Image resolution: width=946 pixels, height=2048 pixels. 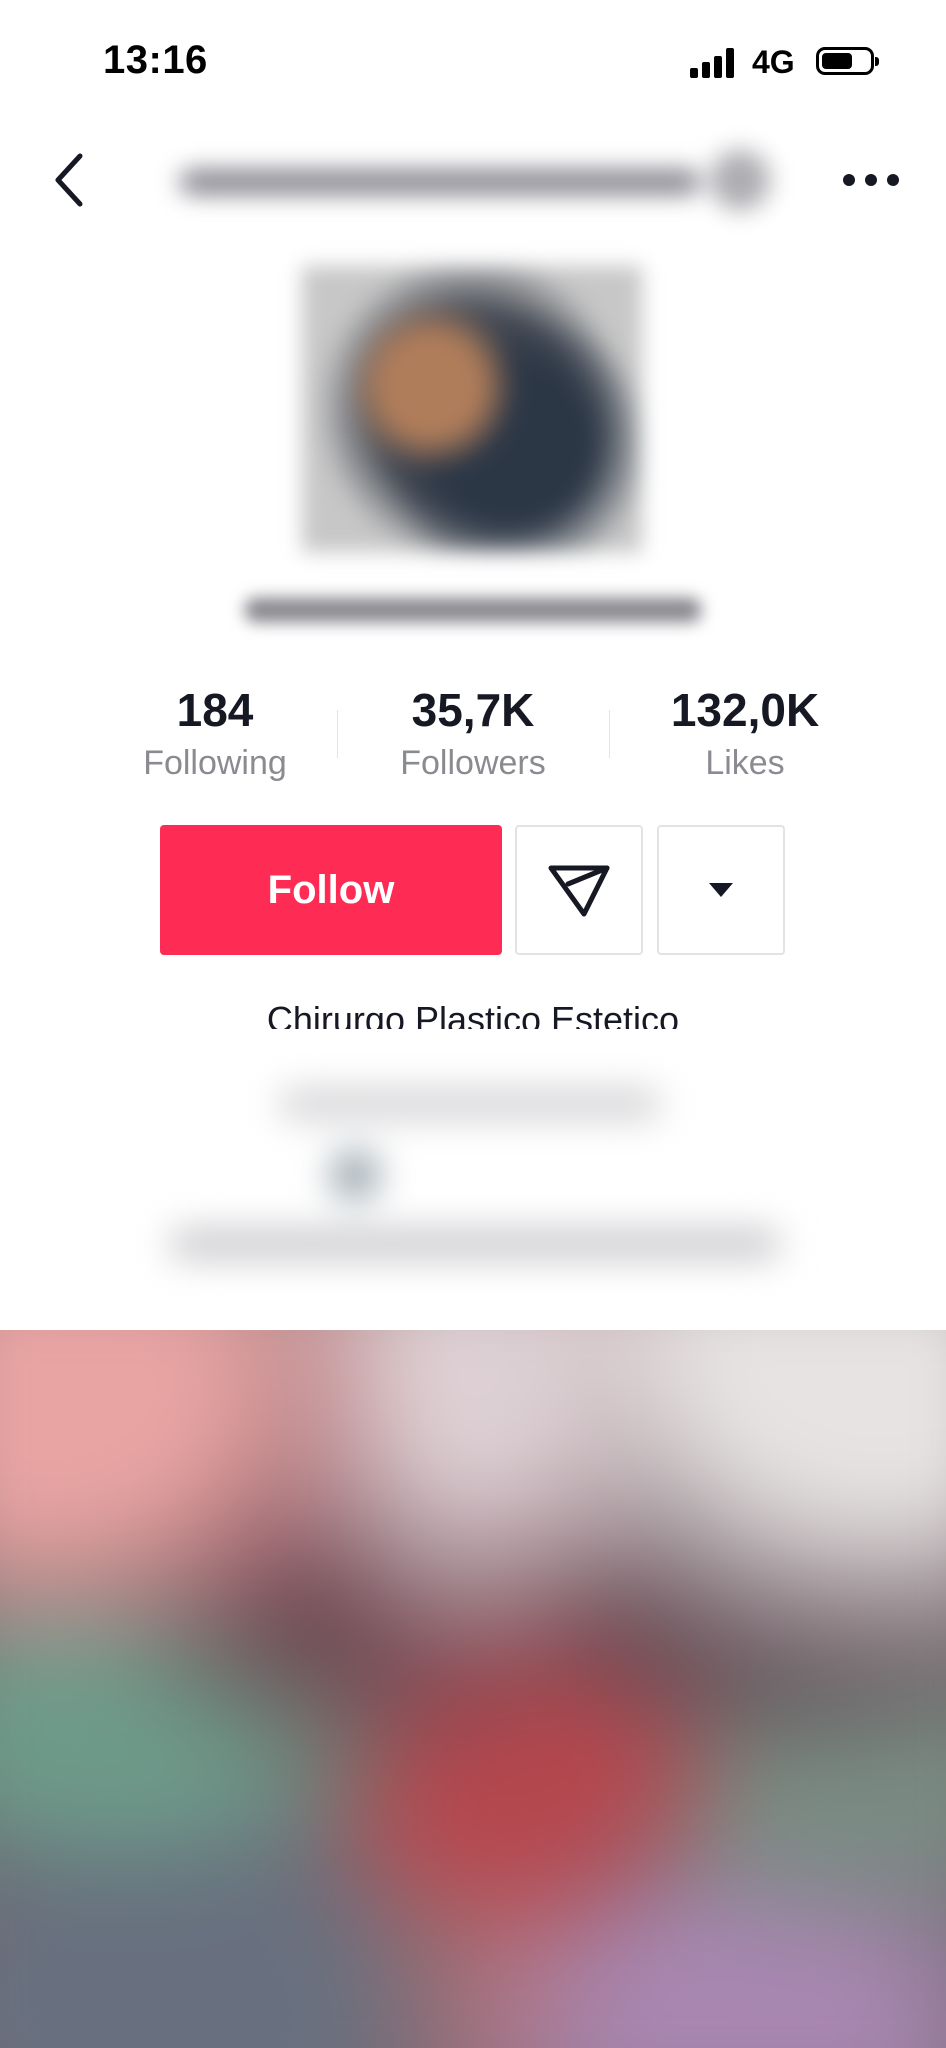 What do you see at coordinates (472, 409) in the screenshot?
I see `avatar` at bounding box center [472, 409].